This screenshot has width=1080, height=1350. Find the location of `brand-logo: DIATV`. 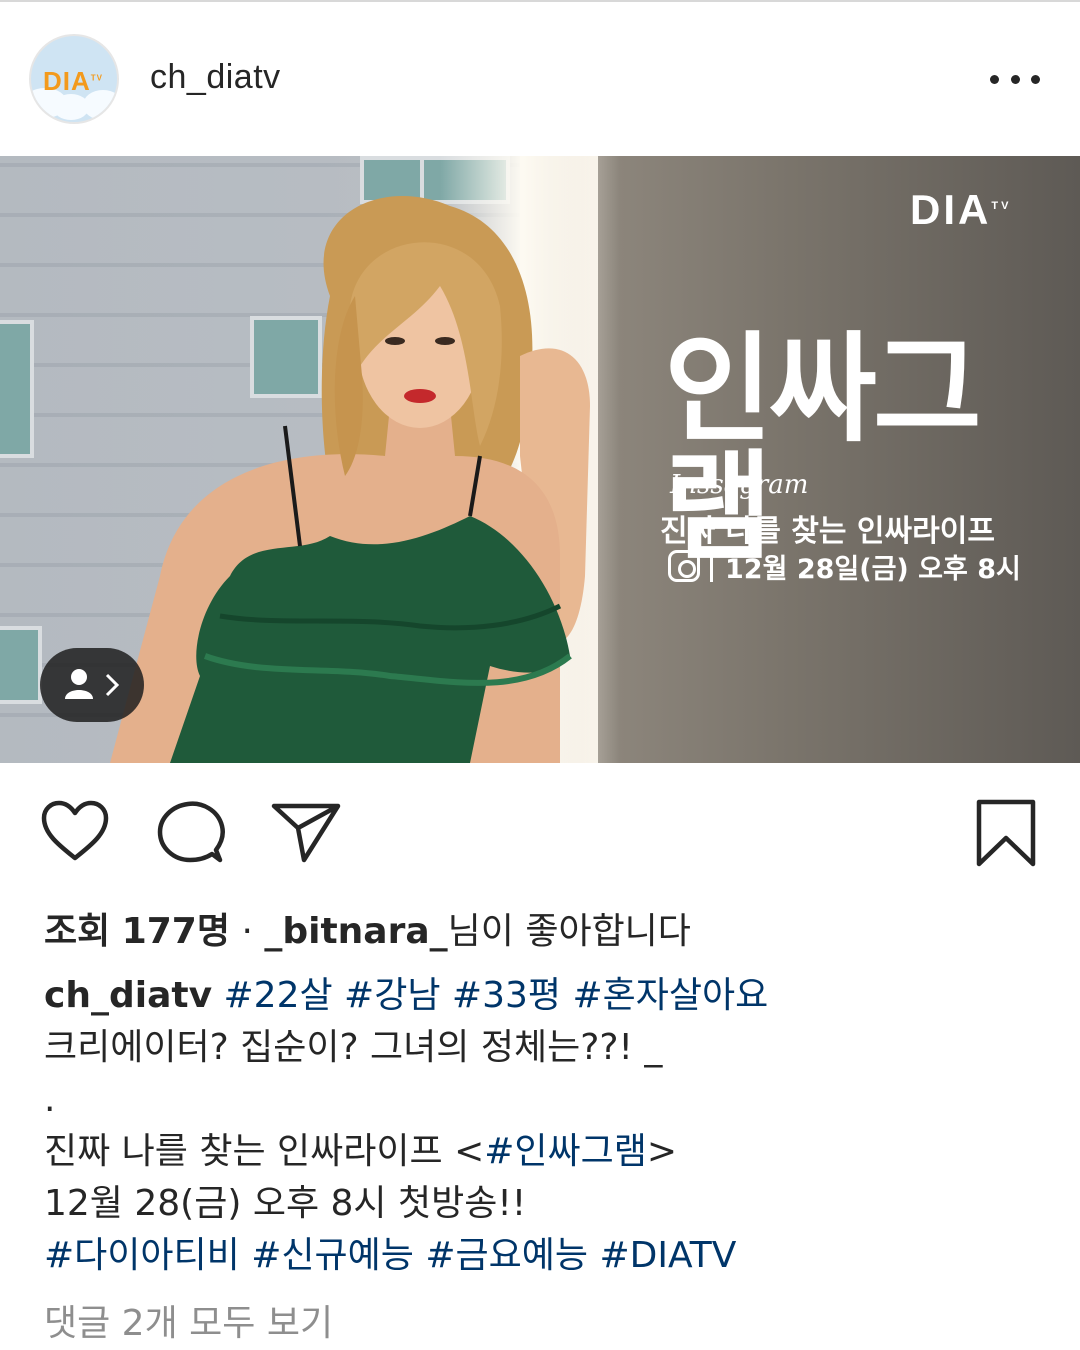

brand-logo: DIATV is located at coordinates (960, 210).